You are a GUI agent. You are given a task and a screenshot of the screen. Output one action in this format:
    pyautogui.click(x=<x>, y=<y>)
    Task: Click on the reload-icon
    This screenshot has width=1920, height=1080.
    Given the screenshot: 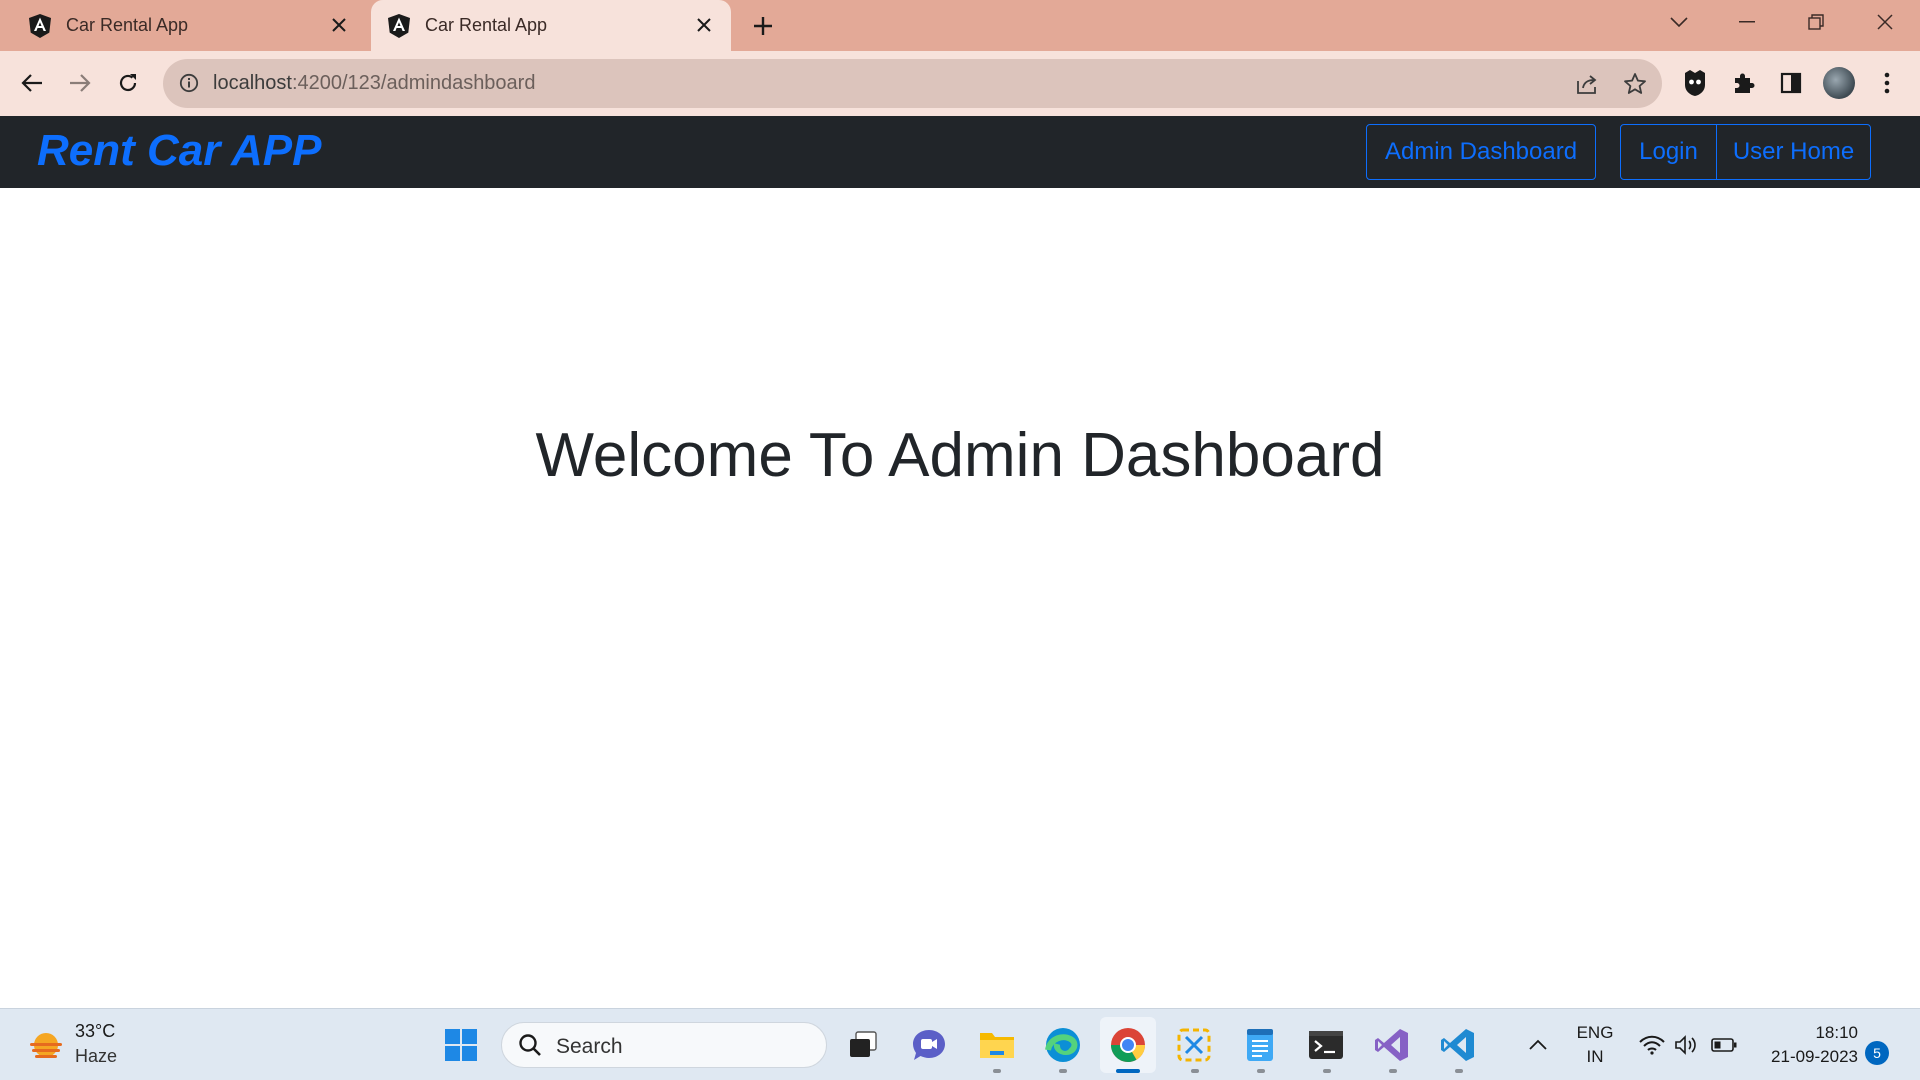 What is the action you would take?
    pyautogui.click(x=128, y=83)
    